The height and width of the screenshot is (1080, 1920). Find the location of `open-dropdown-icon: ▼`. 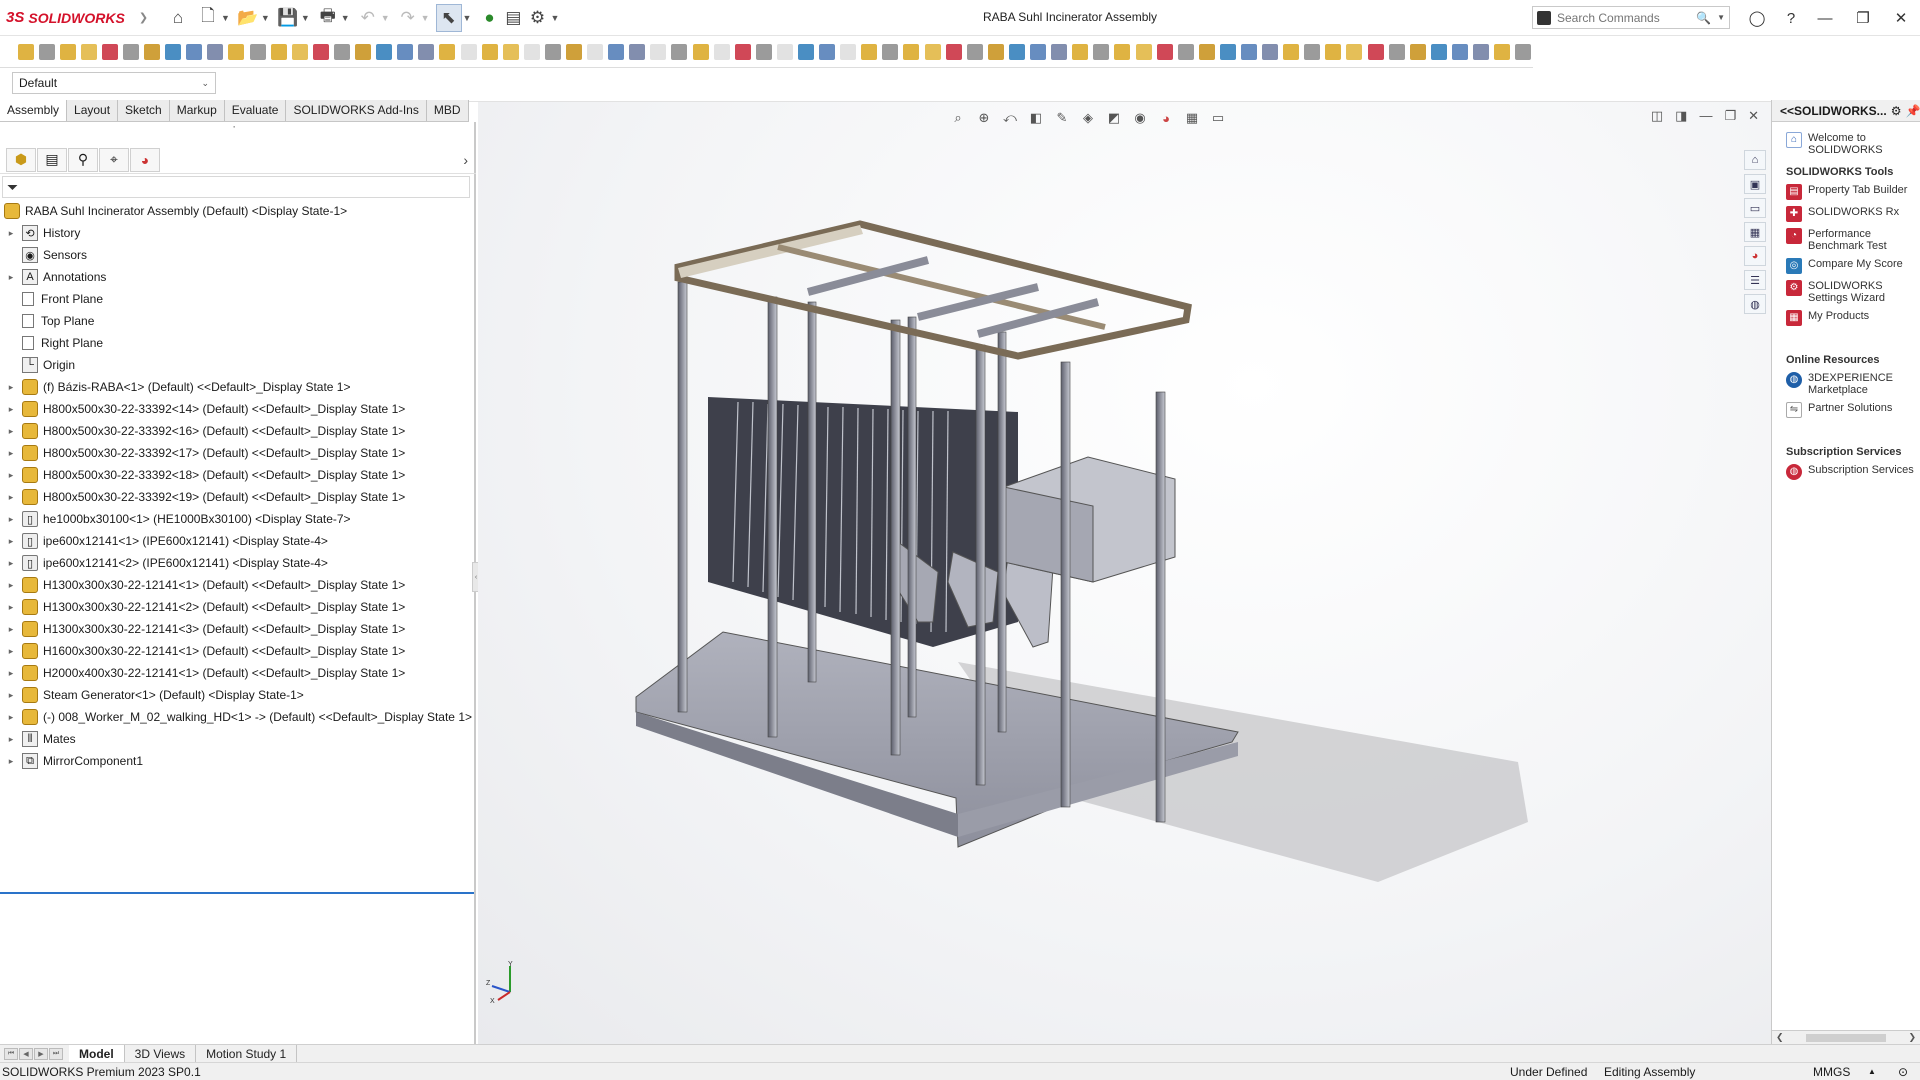

open-dropdown-icon: ▼ is located at coordinates (265, 18).